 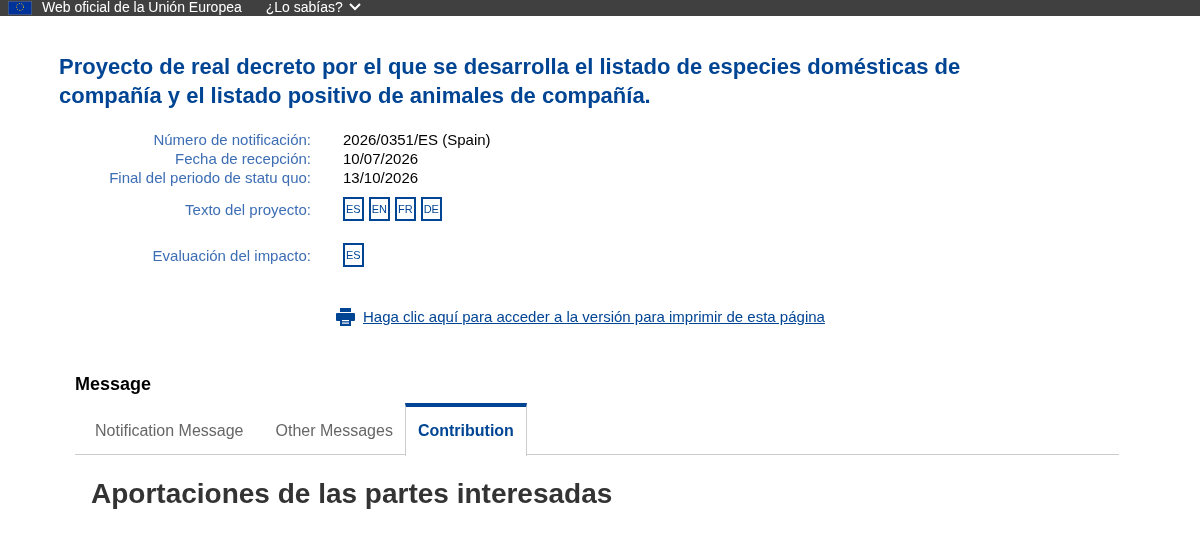 I want to click on field-label: Número de notificación:, so click(x=231, y=139).